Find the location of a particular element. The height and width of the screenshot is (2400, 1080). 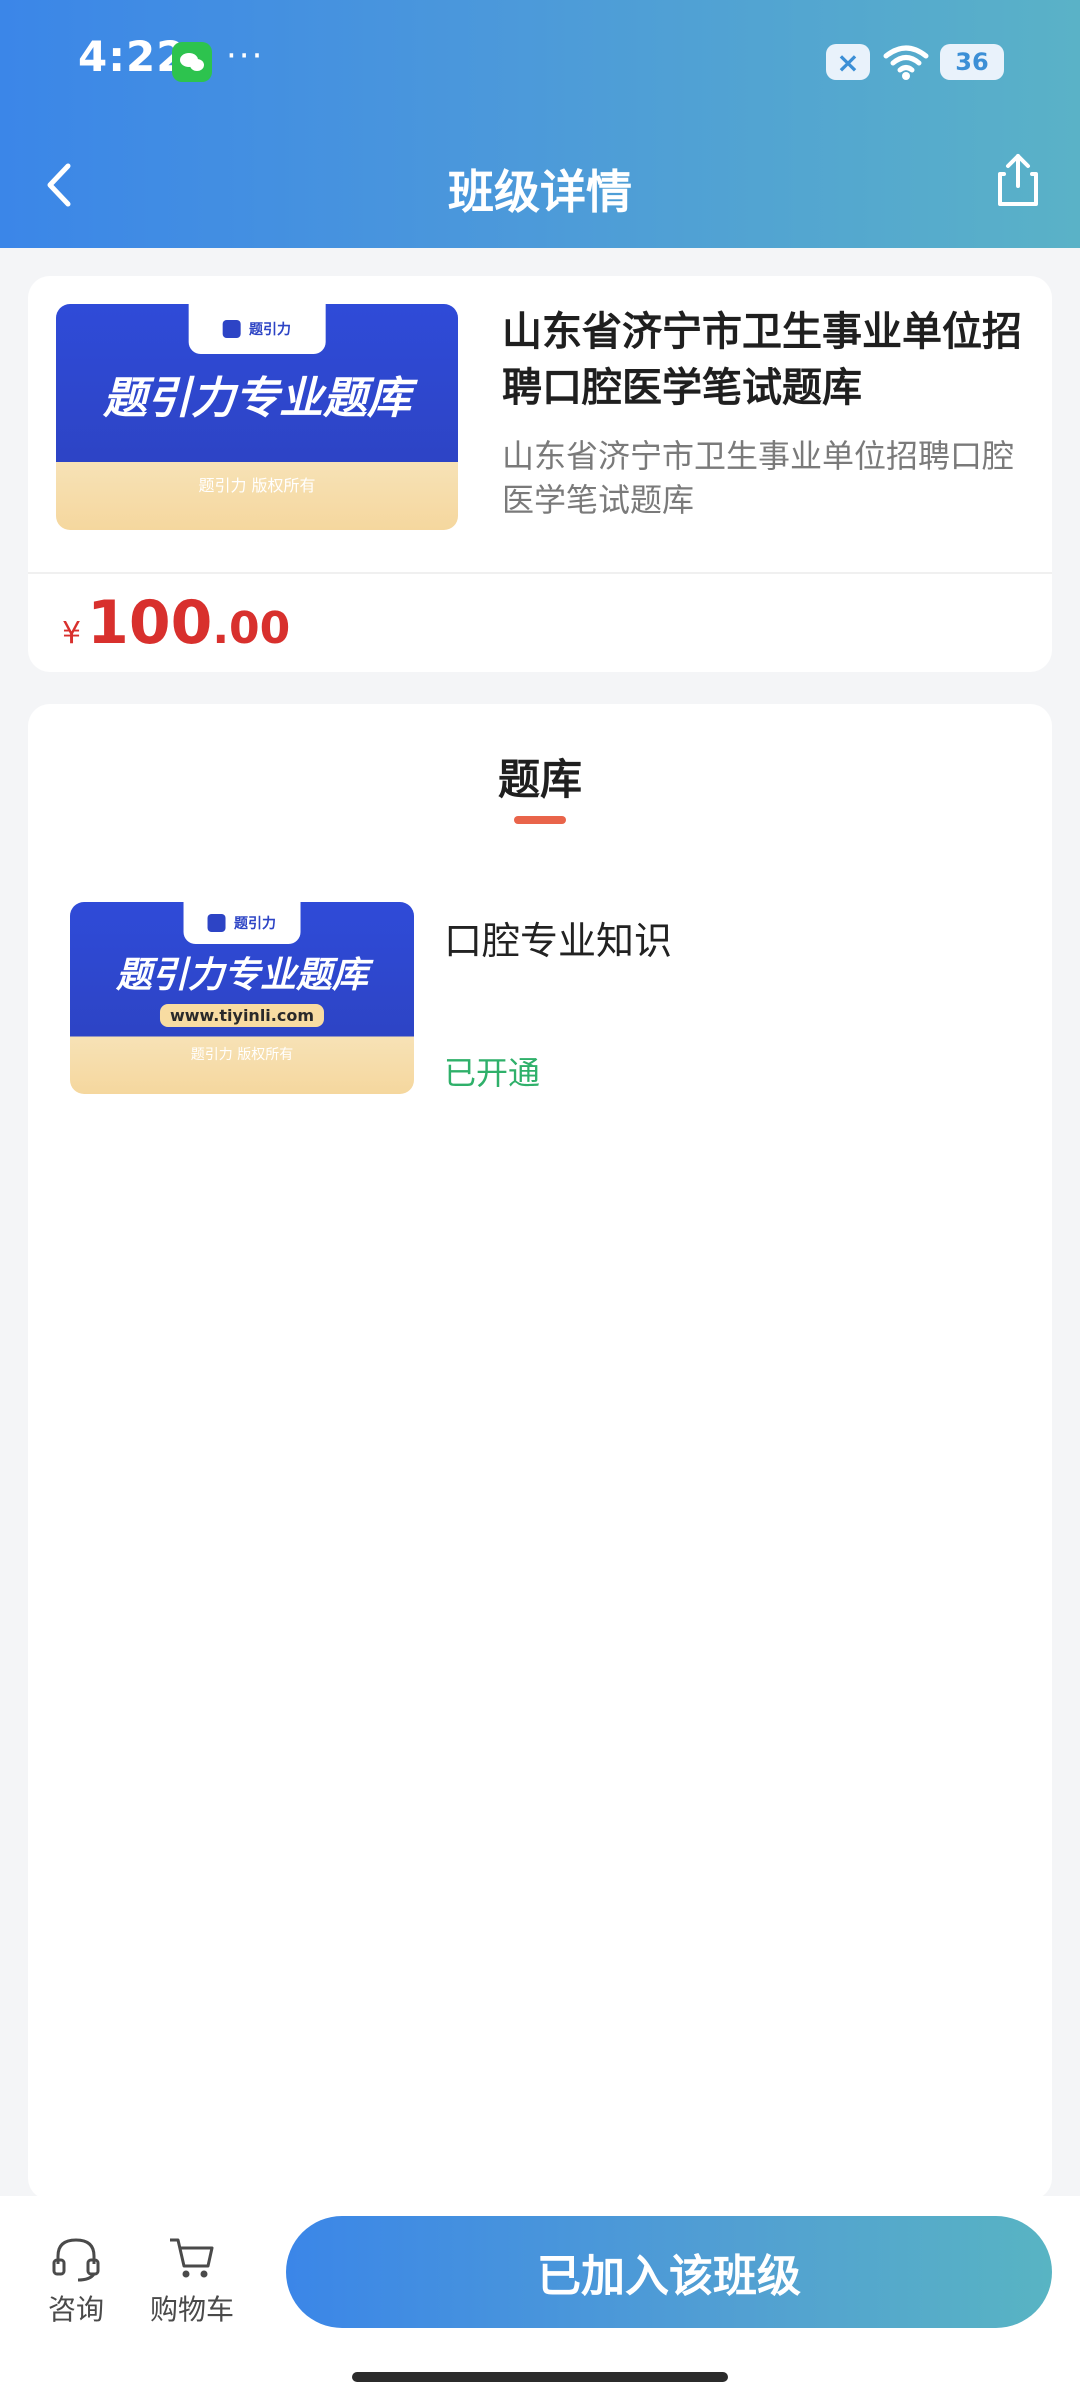

price-decimal: .00 is located at coordinates (251, 628).